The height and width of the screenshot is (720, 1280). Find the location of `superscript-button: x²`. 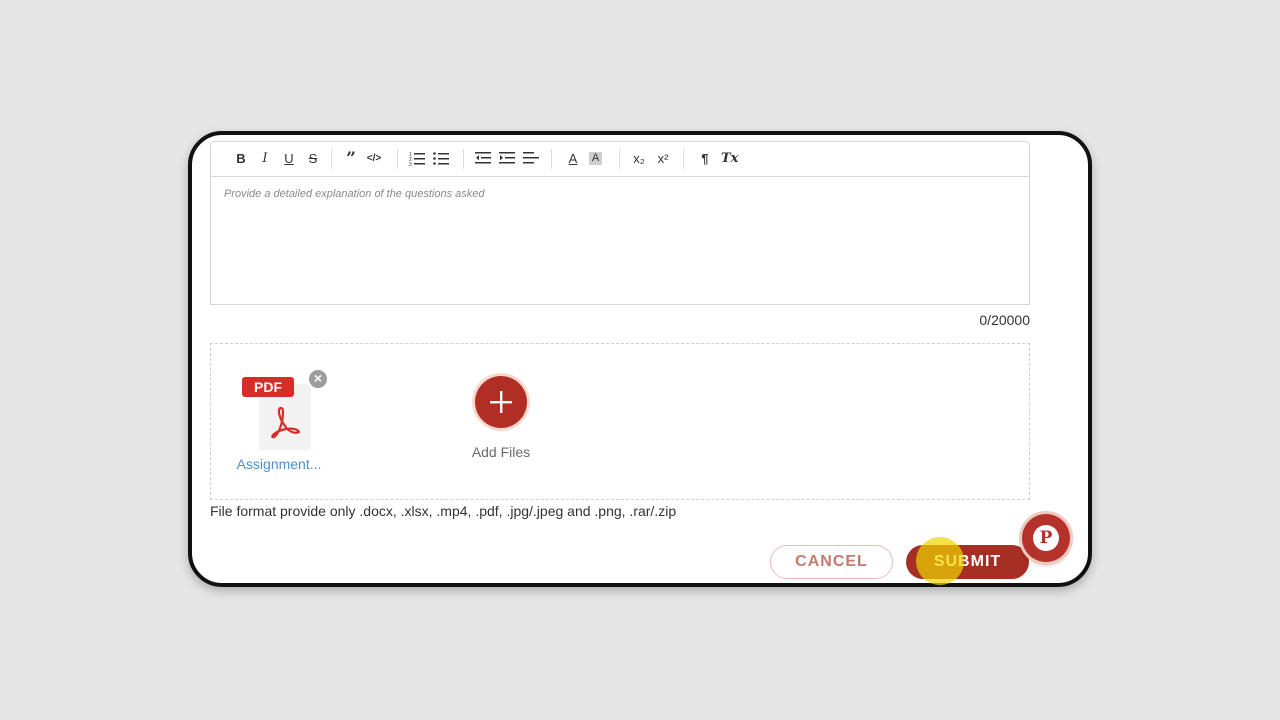

superscript-button: x² is located at coordinates (663, 159).